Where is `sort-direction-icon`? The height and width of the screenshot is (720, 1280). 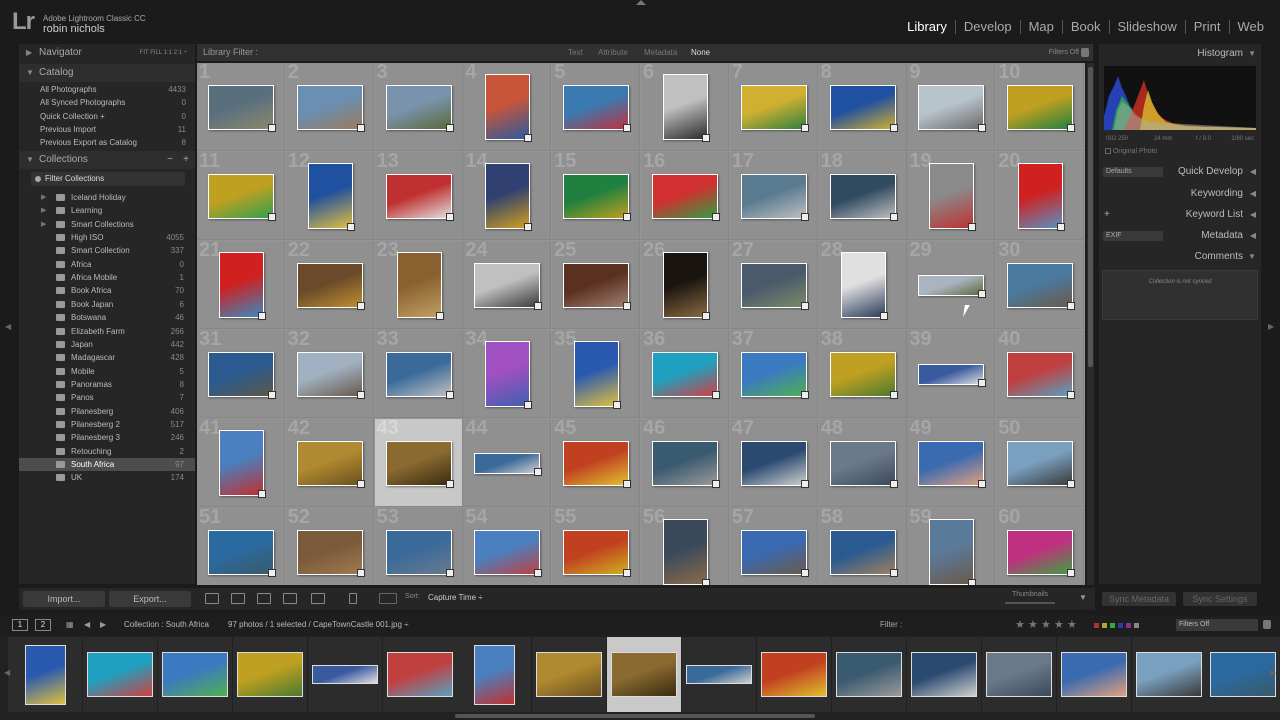 sort-direction-icon is located at coordinates (388, 598).